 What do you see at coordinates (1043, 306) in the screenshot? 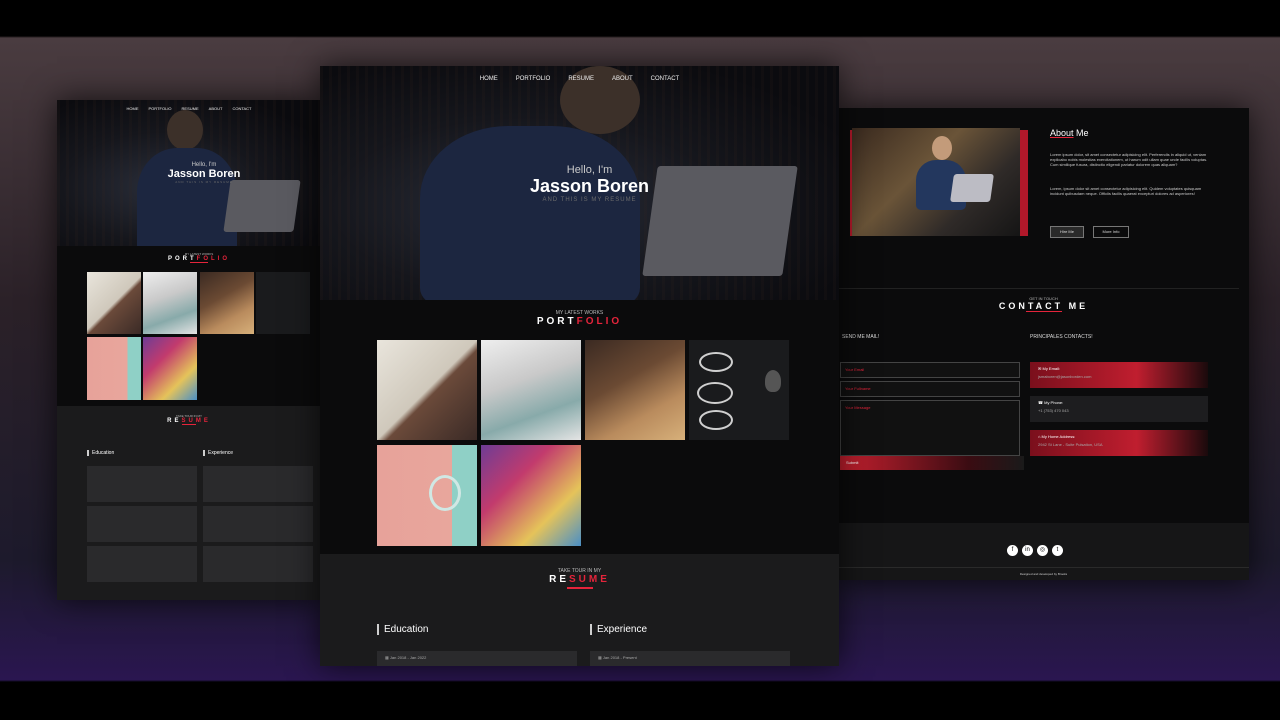
I see `contact-title: CONTACT ME` at bounding box center [1043, 306].